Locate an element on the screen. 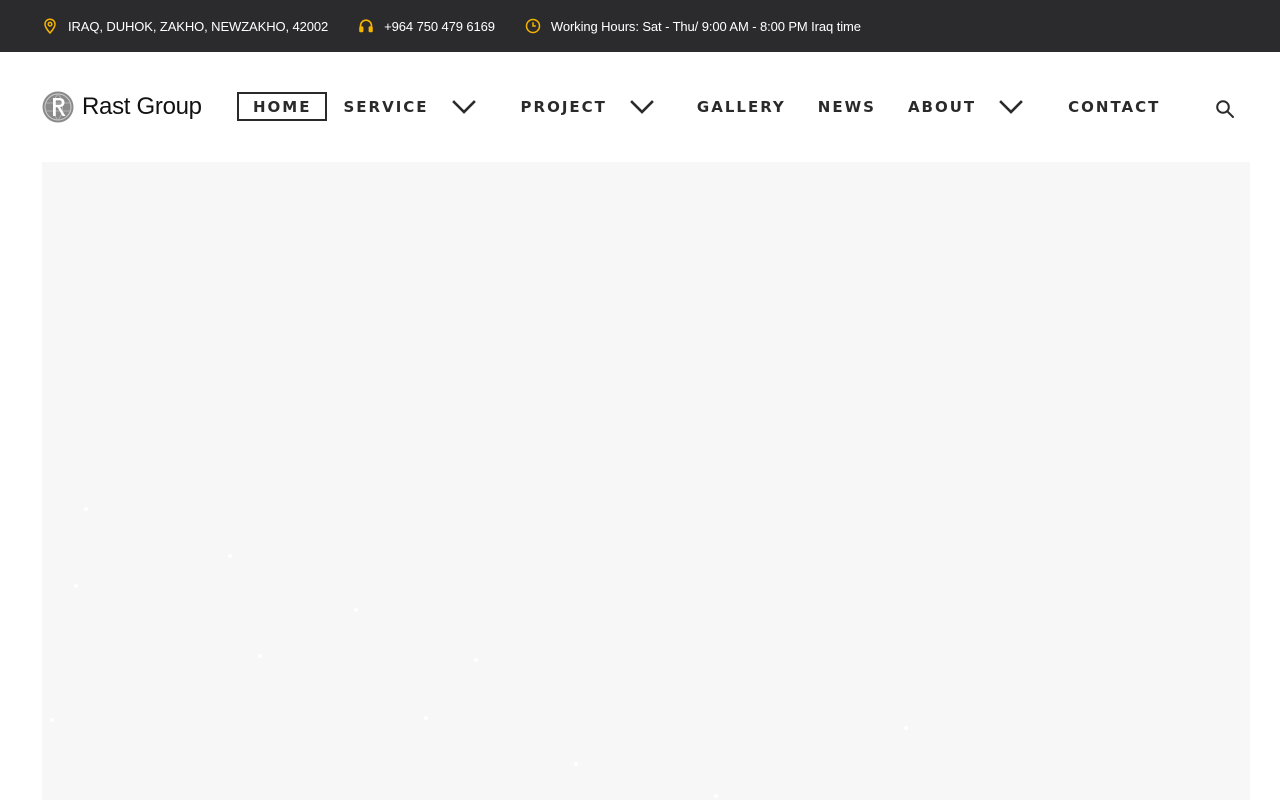  nav-item-label: PROJECT is located at coordinates (563, 106).